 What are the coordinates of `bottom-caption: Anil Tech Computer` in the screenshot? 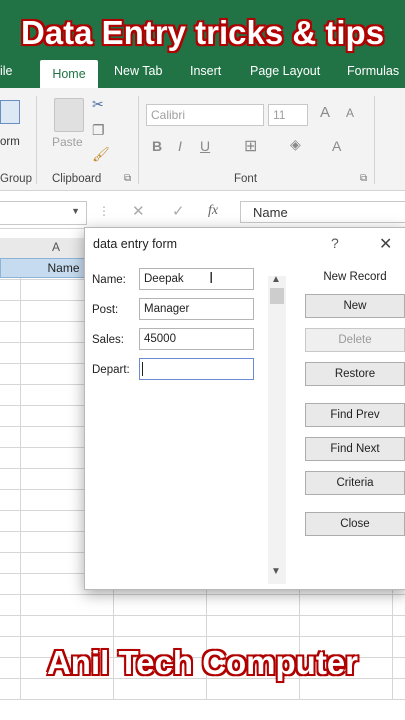 It's located at (202, 662).